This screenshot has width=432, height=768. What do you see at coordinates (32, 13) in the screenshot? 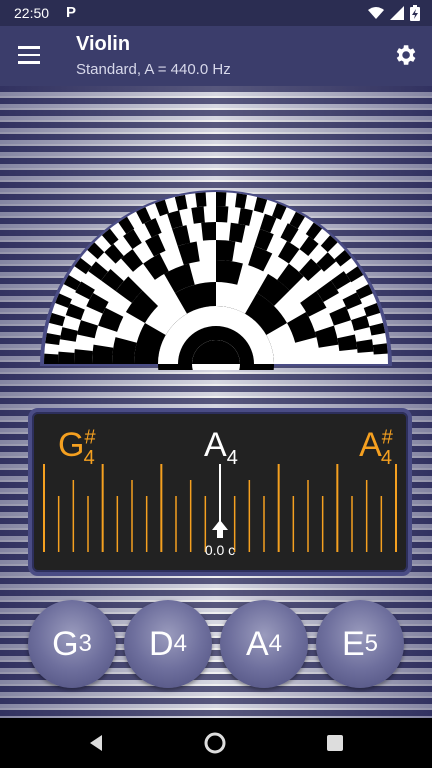
I see `status-time: 22:50` at bounding box center [32, 13].